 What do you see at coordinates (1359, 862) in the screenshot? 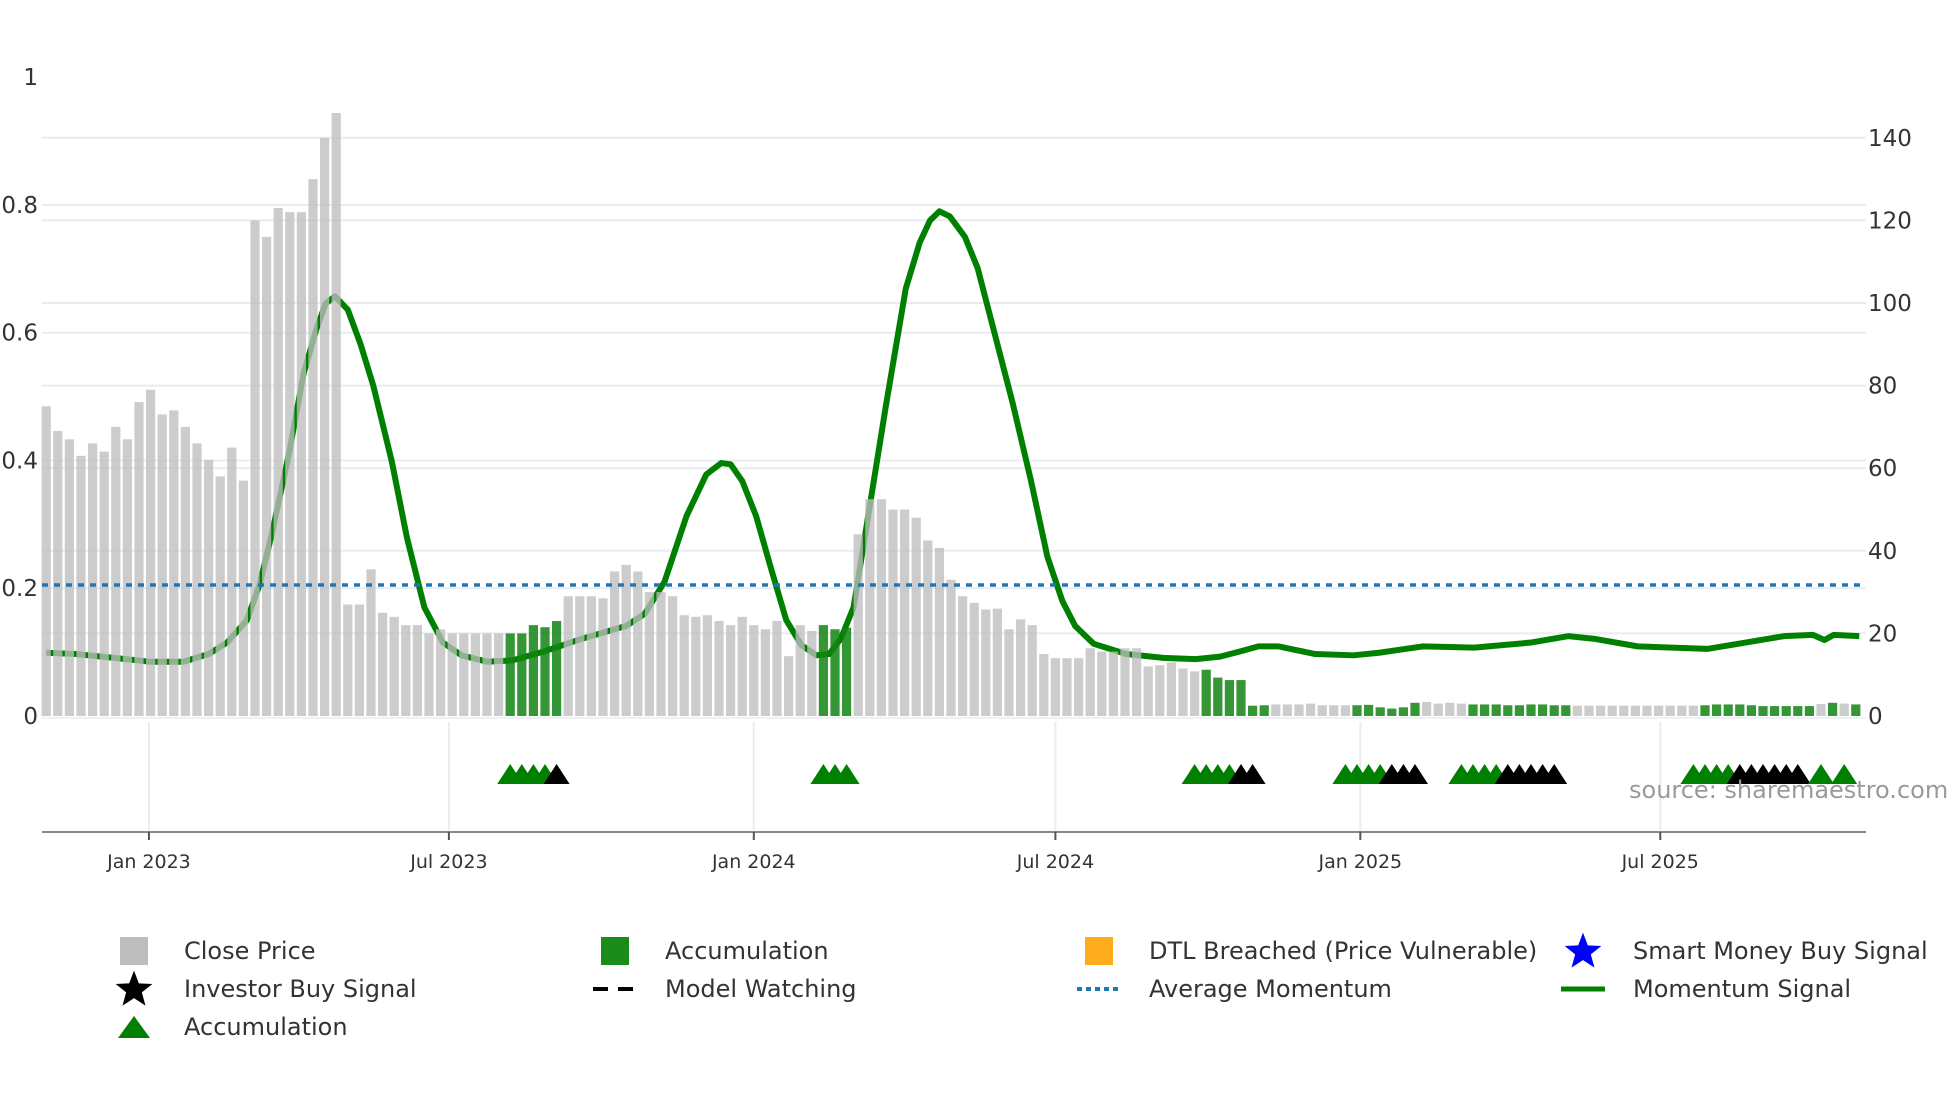
I see `x-tick-label: Jan 2025` at bounding box center [1359, 862].